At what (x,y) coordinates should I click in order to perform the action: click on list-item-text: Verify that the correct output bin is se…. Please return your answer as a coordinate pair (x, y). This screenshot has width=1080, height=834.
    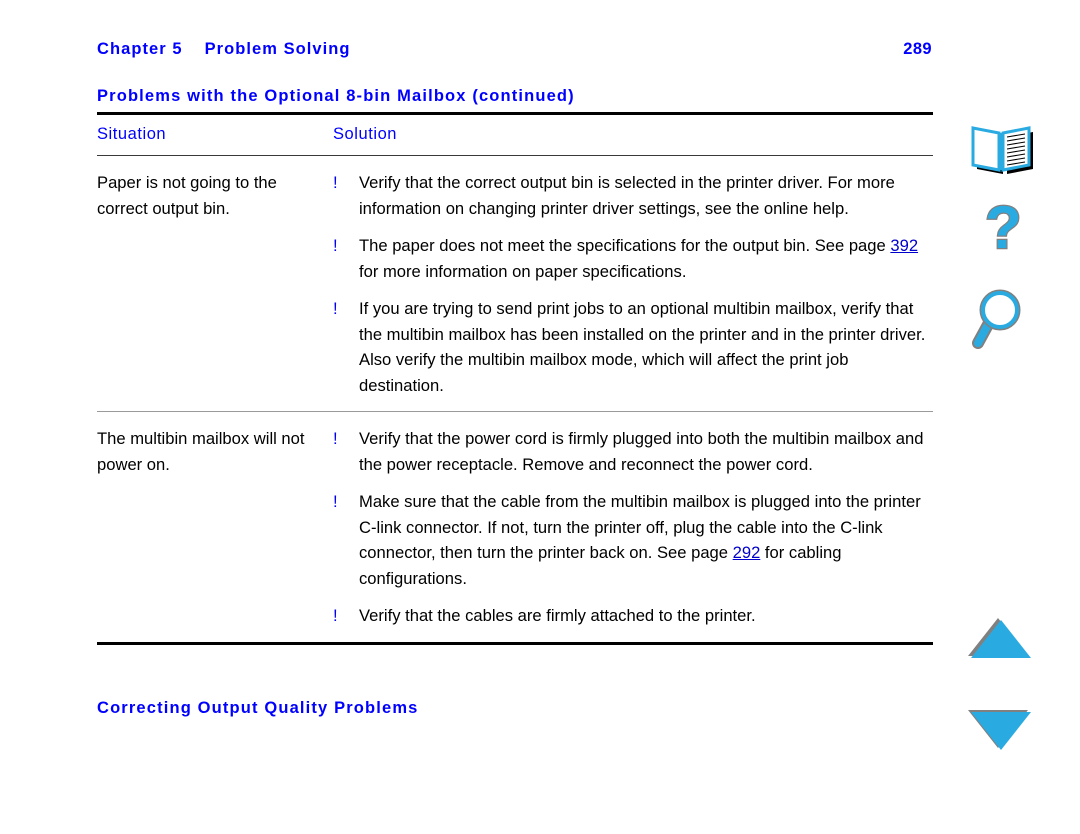
    Looking at the image, I should click on (646, 195).